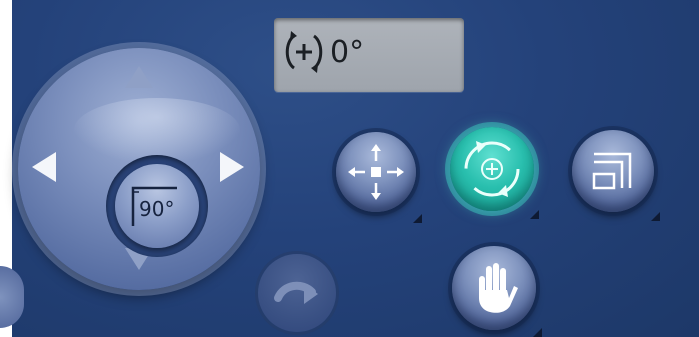 Image resolution: width=699 pixels, height=337 pixels. I want to click on rotation-value: 0°, so click(347, 52).